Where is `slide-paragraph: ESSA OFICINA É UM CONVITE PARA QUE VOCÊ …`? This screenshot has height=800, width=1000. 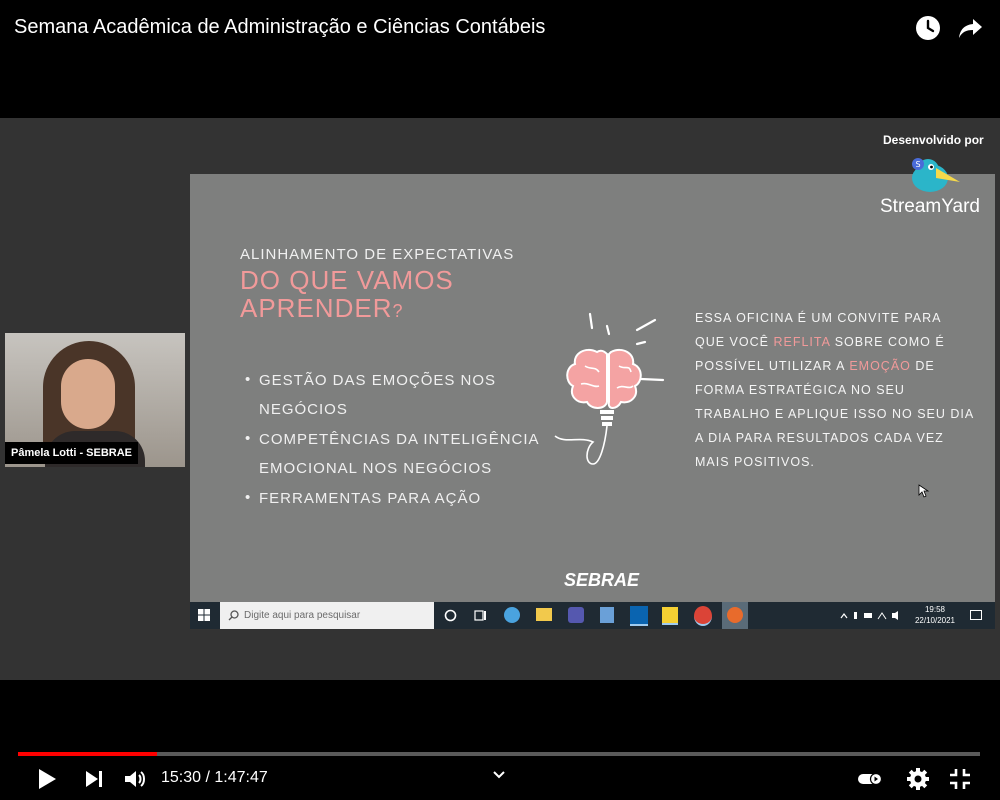
slide-paragraph: ESSA OFICINA É UM CONVITE PARA QUE VOCÊ … is located at coordinates (835, 390).